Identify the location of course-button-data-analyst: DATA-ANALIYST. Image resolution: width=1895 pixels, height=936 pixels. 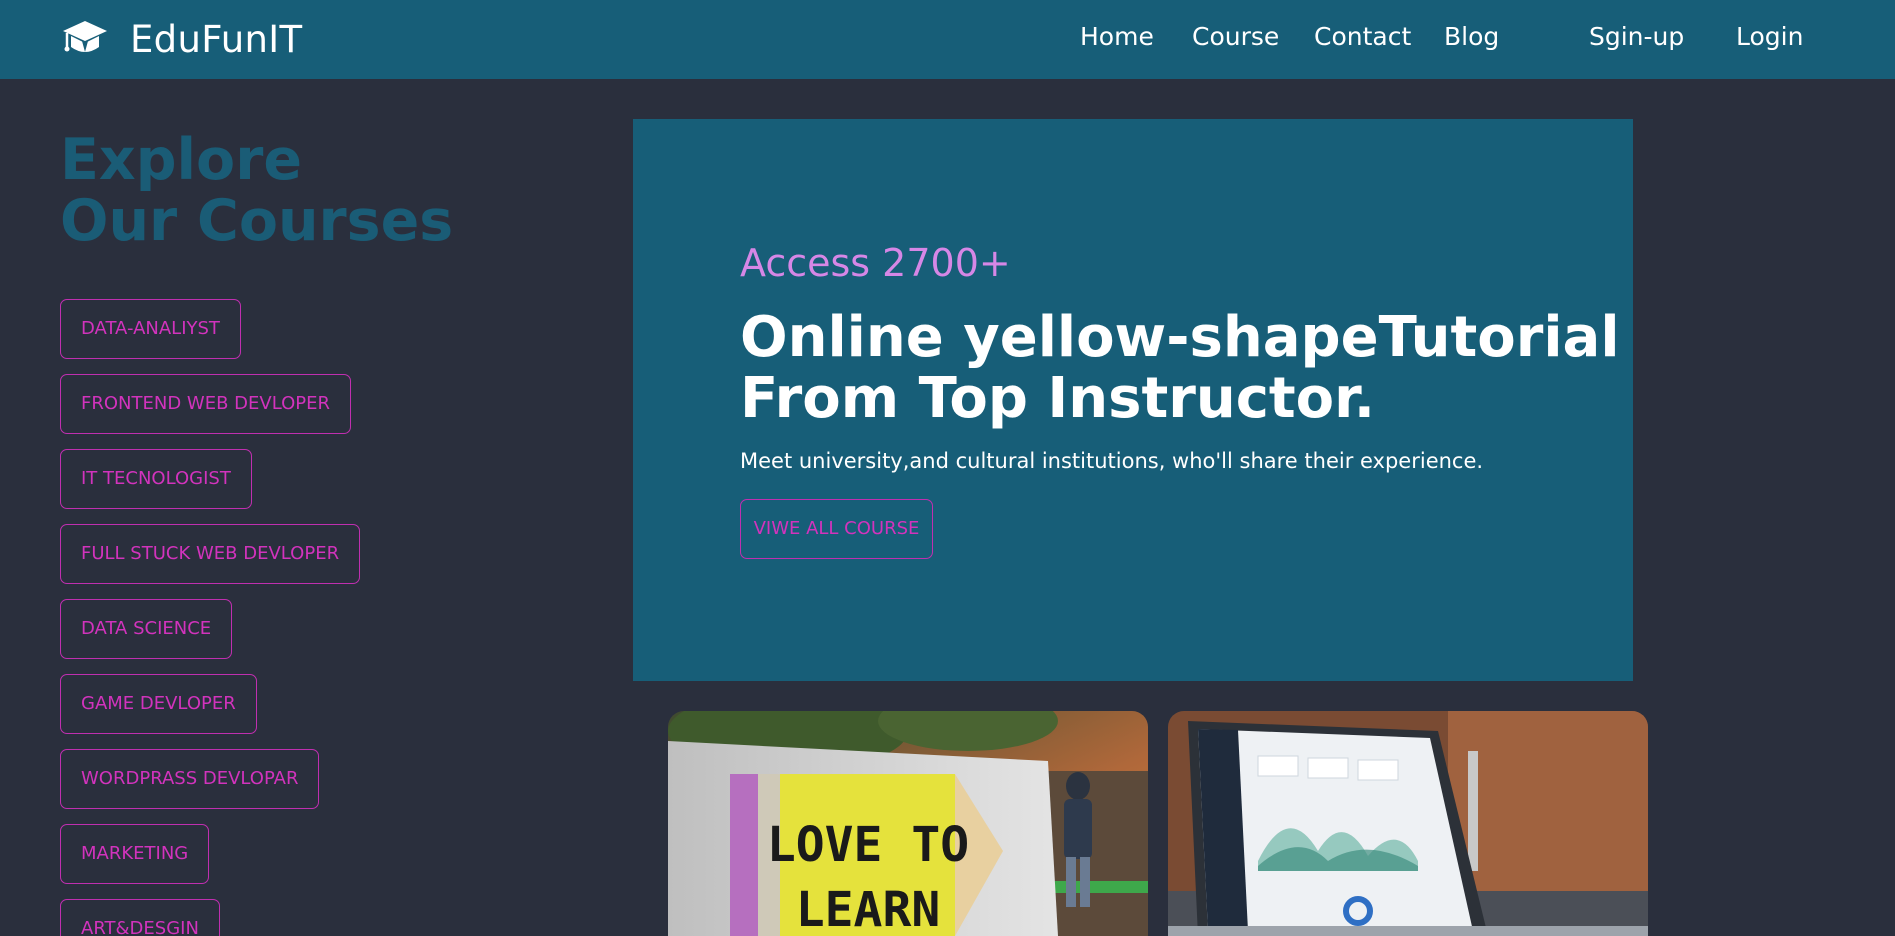
(150, 329).